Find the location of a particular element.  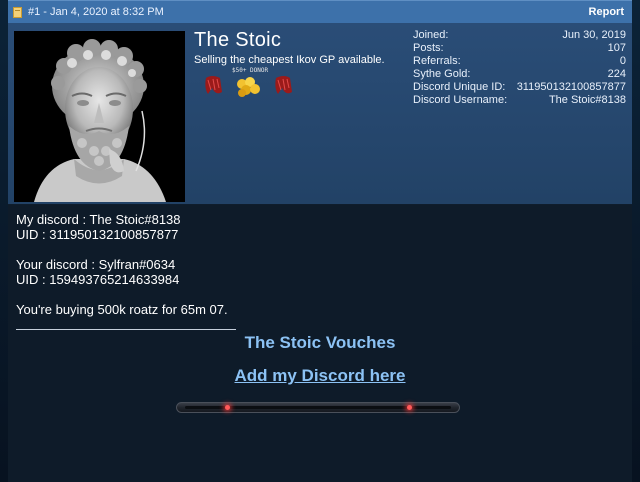

post-header-text: #1 - Jan 4, 2020 at 8:32 PM is located at coordinates (96, 12).